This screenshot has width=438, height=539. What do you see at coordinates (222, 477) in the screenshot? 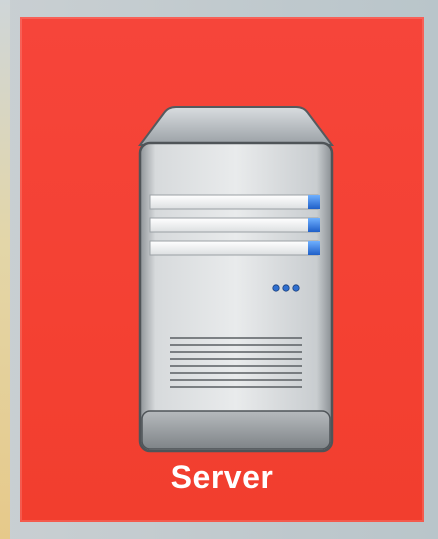
I see `server-label: Server` at bounding box center [222, 477].